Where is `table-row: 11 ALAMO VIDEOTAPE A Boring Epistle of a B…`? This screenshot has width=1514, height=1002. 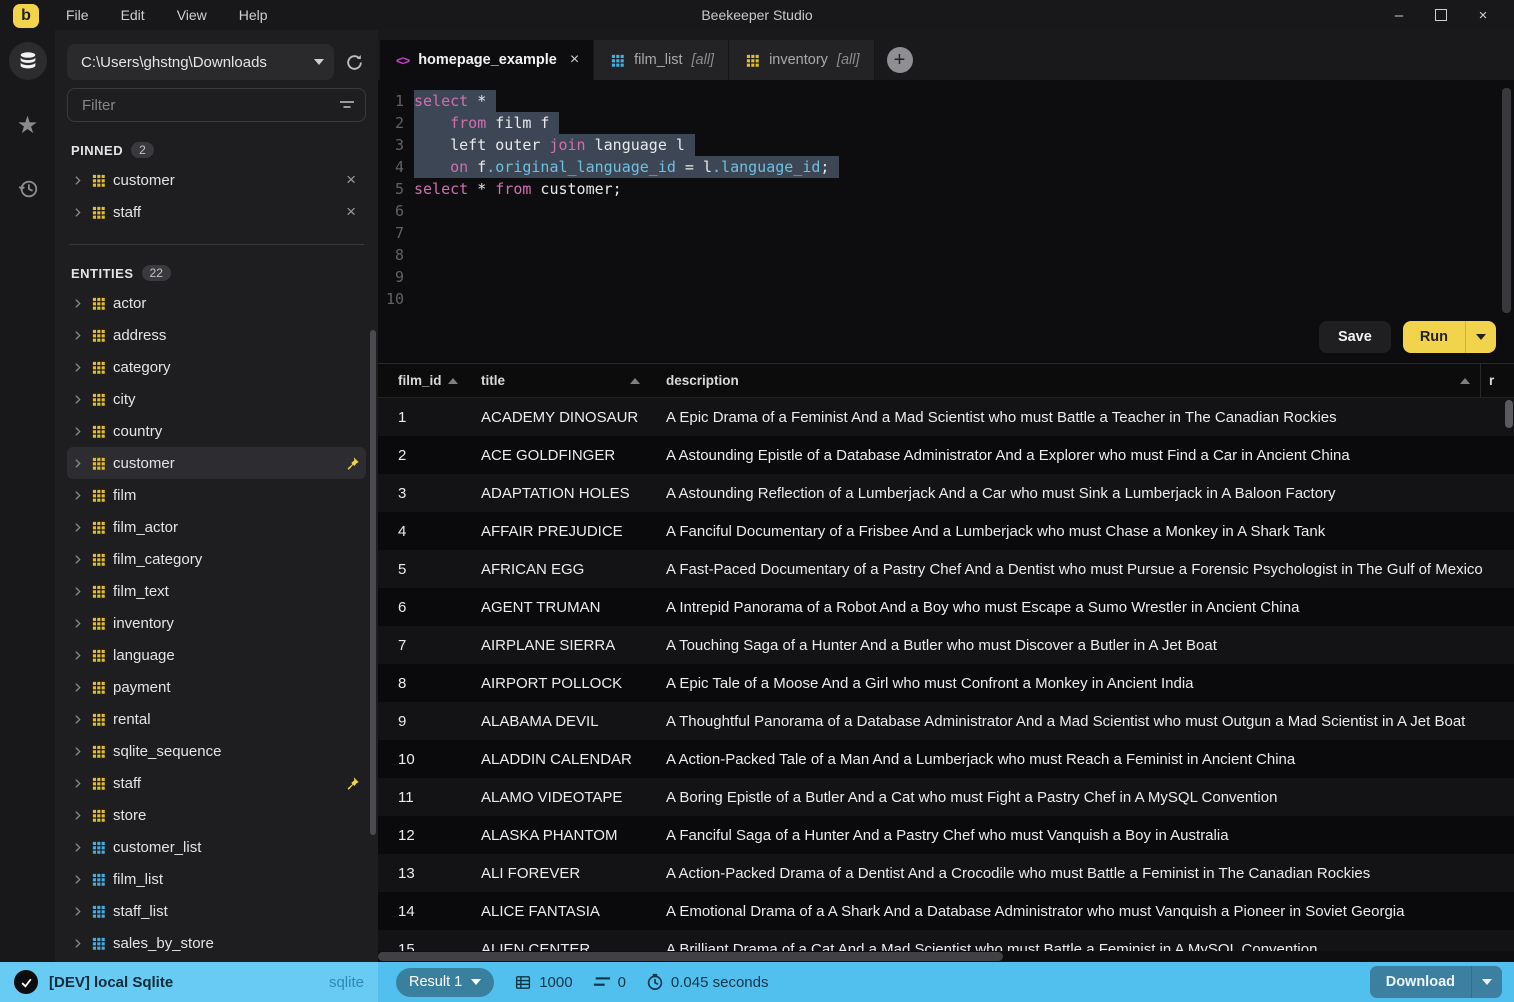 table-row: 11 ALAMO VIDEOTAPE A Boring Epistle of a B… is located at coordinates (946, 797).